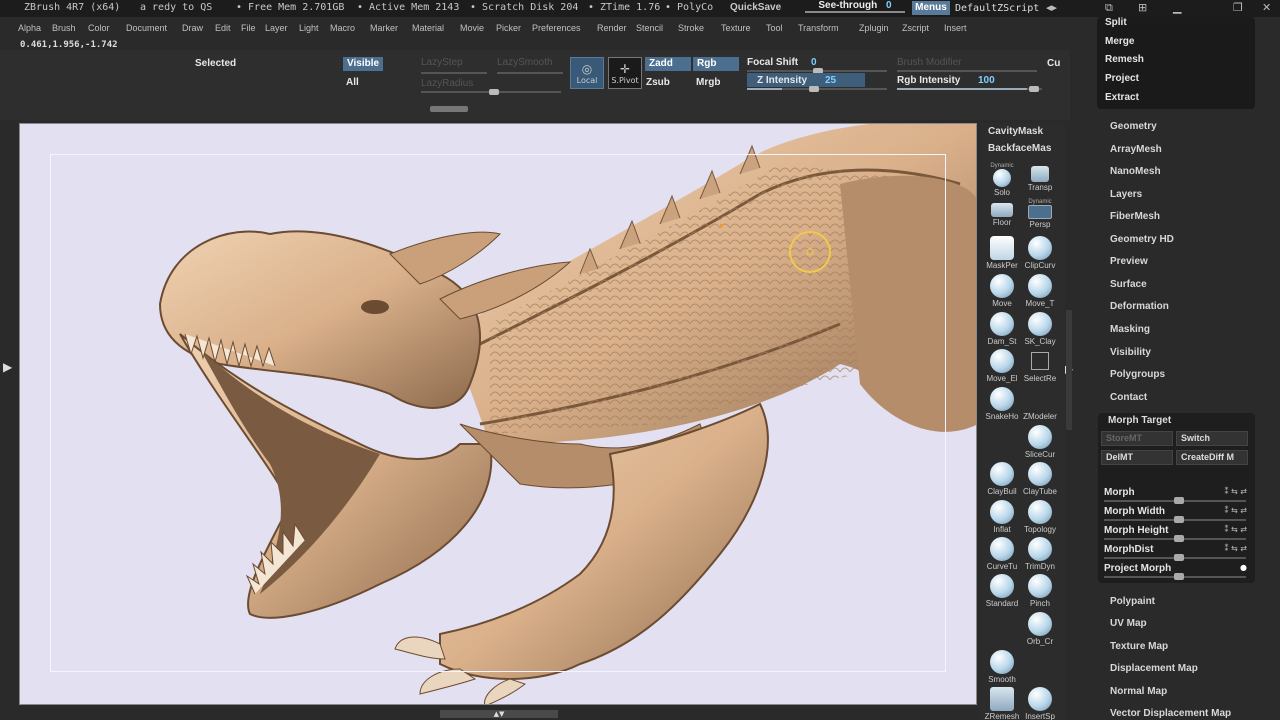 The height and width of the screenshot is (720, 1280). Describe the element at coordinates (587, 73) in the screenshot. I see `local-button: ◎ Local` at that location.